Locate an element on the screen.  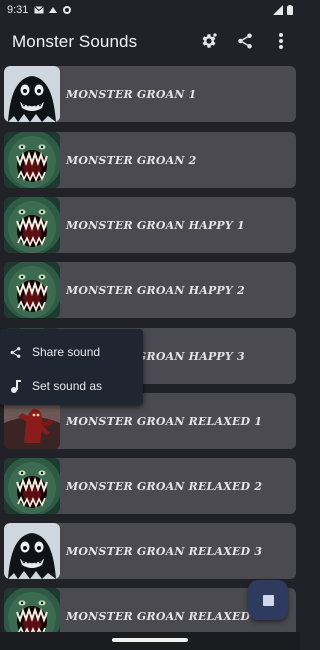
battery-icon is located at coordinates (290, 10).